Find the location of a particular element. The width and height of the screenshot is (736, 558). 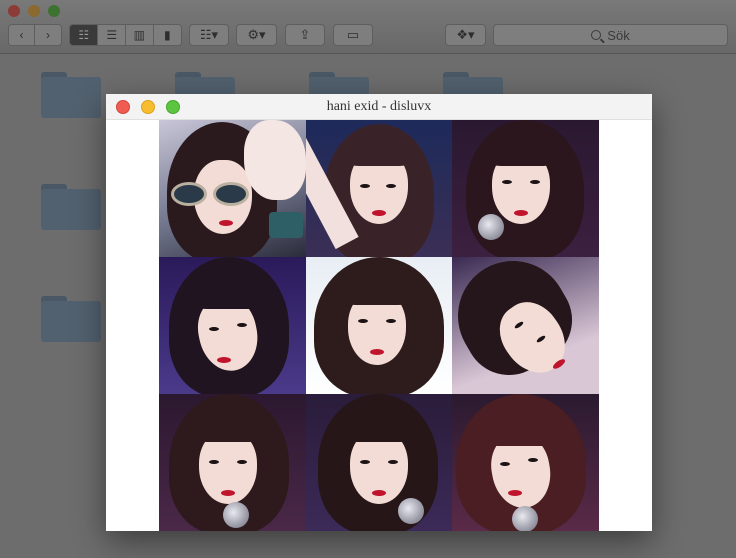

icon-view-icon: ☷ is located at coordinates (84, 35).